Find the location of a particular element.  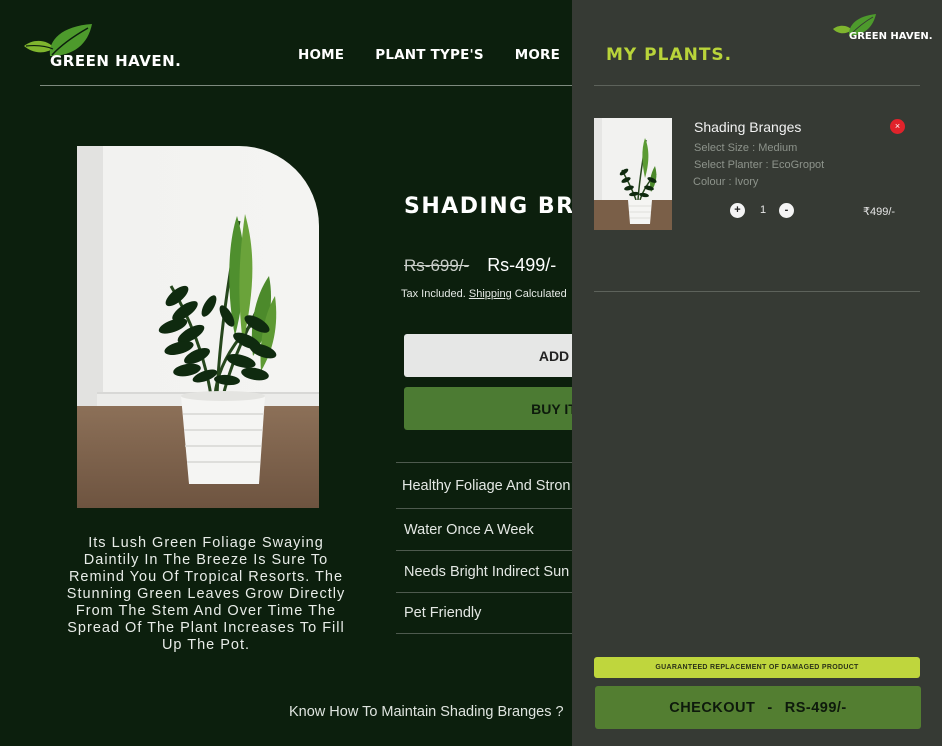

cart-brand-logo: GREEN HAVEN. is located at coordinates (887, 30).